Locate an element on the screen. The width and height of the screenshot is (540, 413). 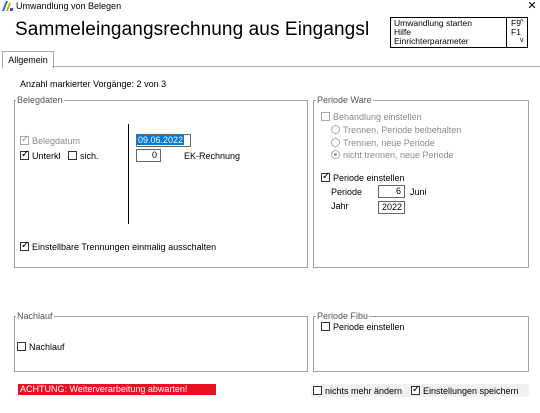
radio-trennen-neue is located at coordinates (335, 142).